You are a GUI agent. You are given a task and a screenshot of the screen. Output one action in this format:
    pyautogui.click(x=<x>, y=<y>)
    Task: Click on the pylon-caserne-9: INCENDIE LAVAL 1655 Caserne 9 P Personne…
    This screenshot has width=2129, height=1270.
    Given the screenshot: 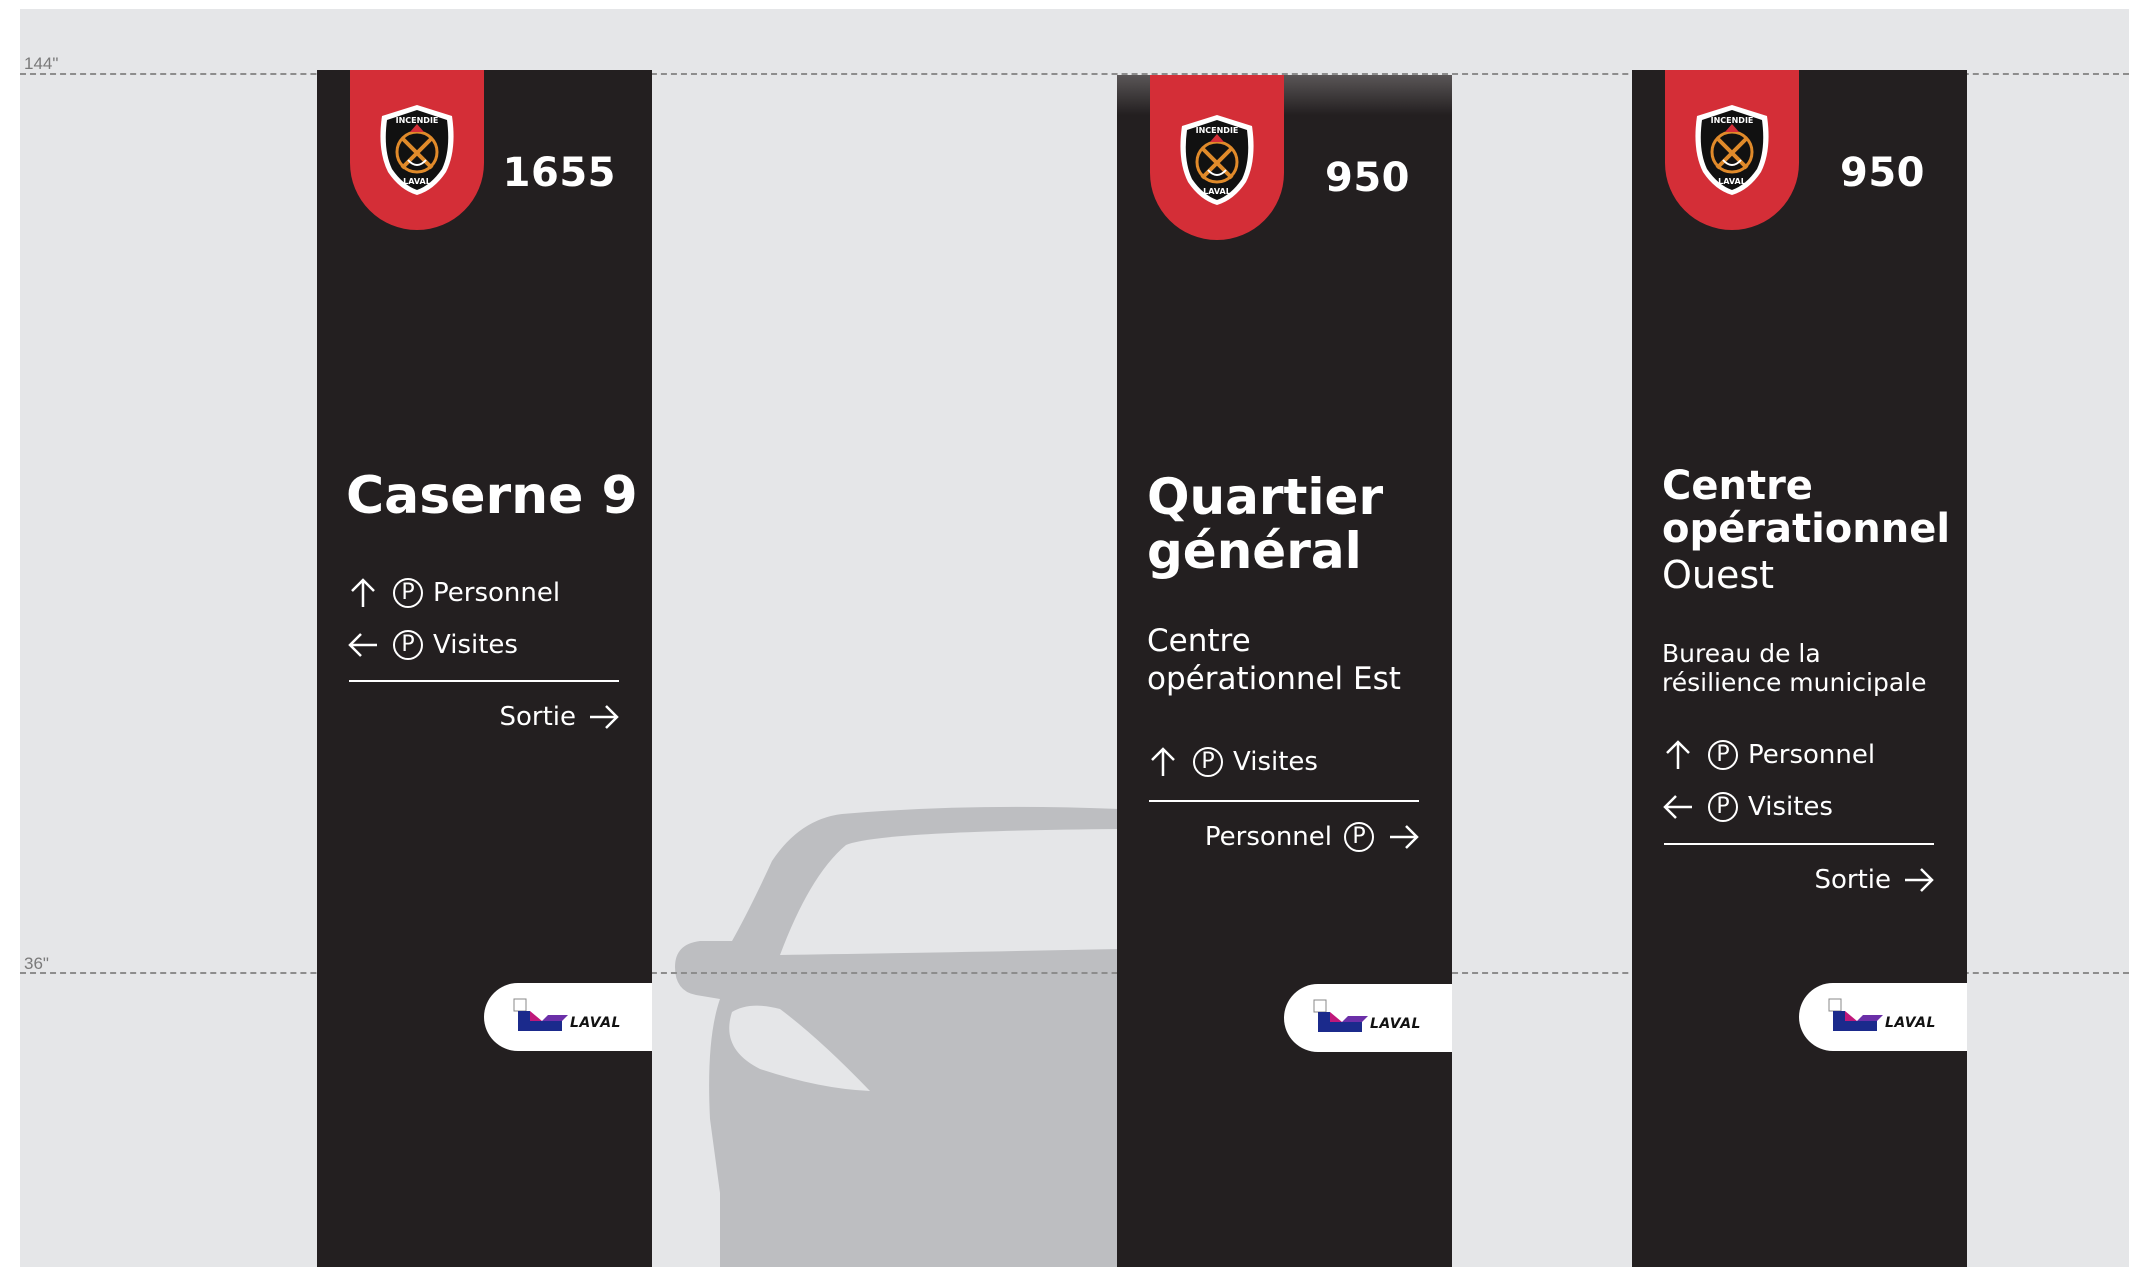 What is the action you would take?
    pyautogui.click(x=484, y=668)
    